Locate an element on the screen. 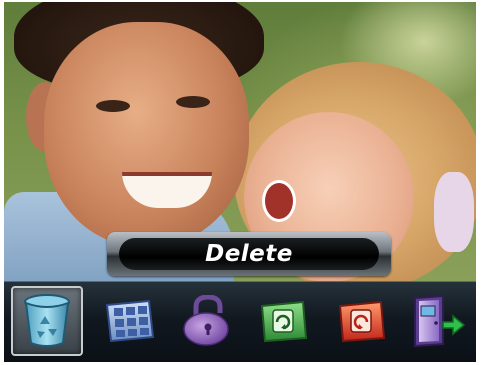 The height and width of the screenshot is (365, 481). mode-label-bar: Delete is located at coordinates (249, 254).